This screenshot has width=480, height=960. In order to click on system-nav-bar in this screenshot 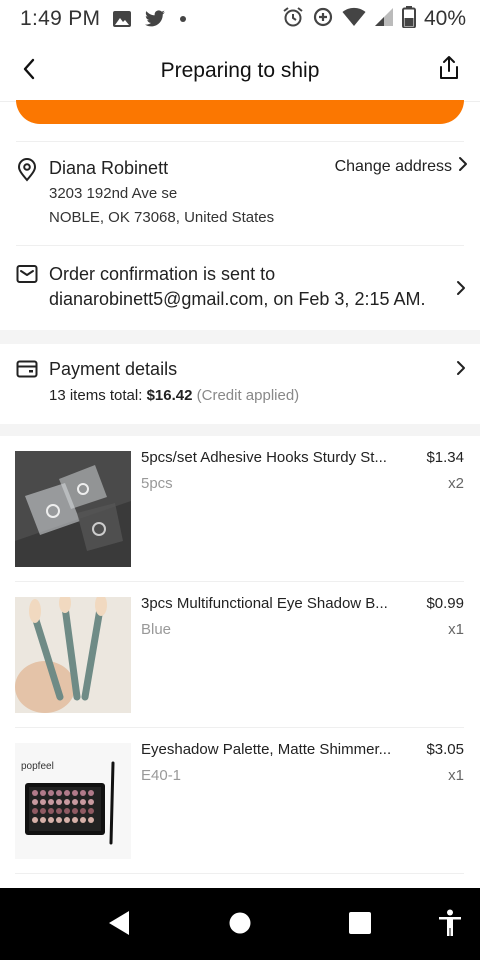, I will do `click(240, 924)`.